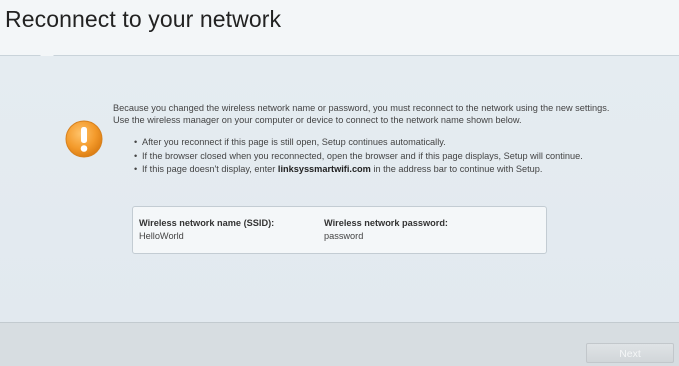 The width and height of the screenshot is (679, 366). What do you see at coordinates (84, 139) in the screenshot?
I see `warning-icon` at bounding box center [84, 139].